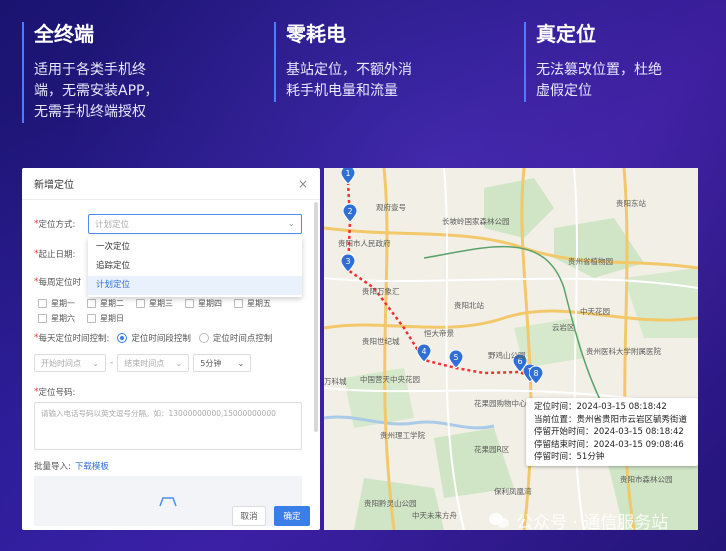 Image resolution: width=726 pixels, height=551 pixels. I want to click on checkbox-label: 星期三, so click(161, 303).